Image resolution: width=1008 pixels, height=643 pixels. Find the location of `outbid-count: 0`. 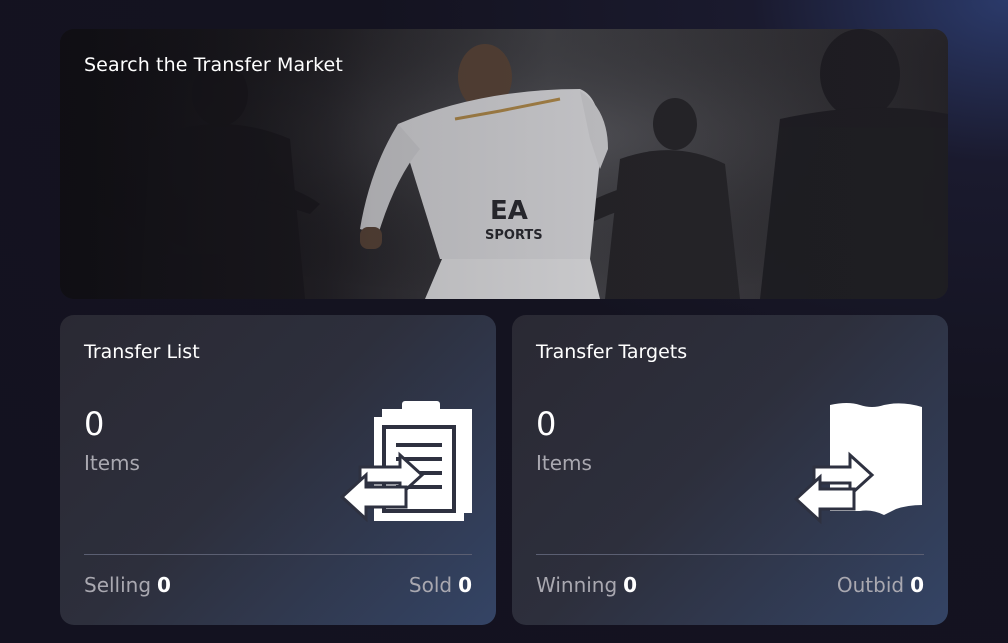

outbid-count: 0 is located at coordinates (917, 585).